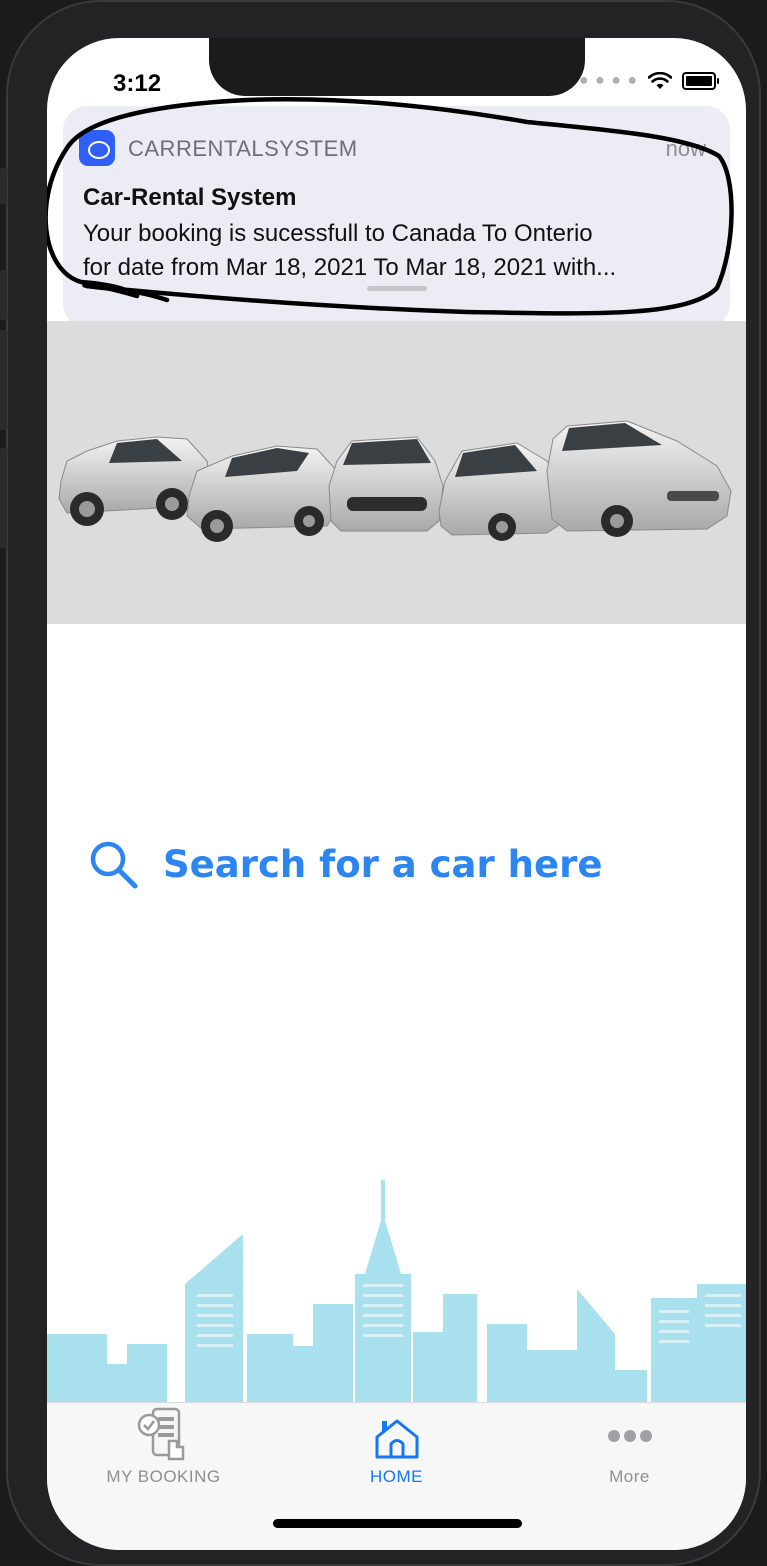 This screenshot has width=767, height=1566. Describe the element at coordinates (163, 1476) in the screenshot. I see `tab-label: MY BOOKING` at that location.